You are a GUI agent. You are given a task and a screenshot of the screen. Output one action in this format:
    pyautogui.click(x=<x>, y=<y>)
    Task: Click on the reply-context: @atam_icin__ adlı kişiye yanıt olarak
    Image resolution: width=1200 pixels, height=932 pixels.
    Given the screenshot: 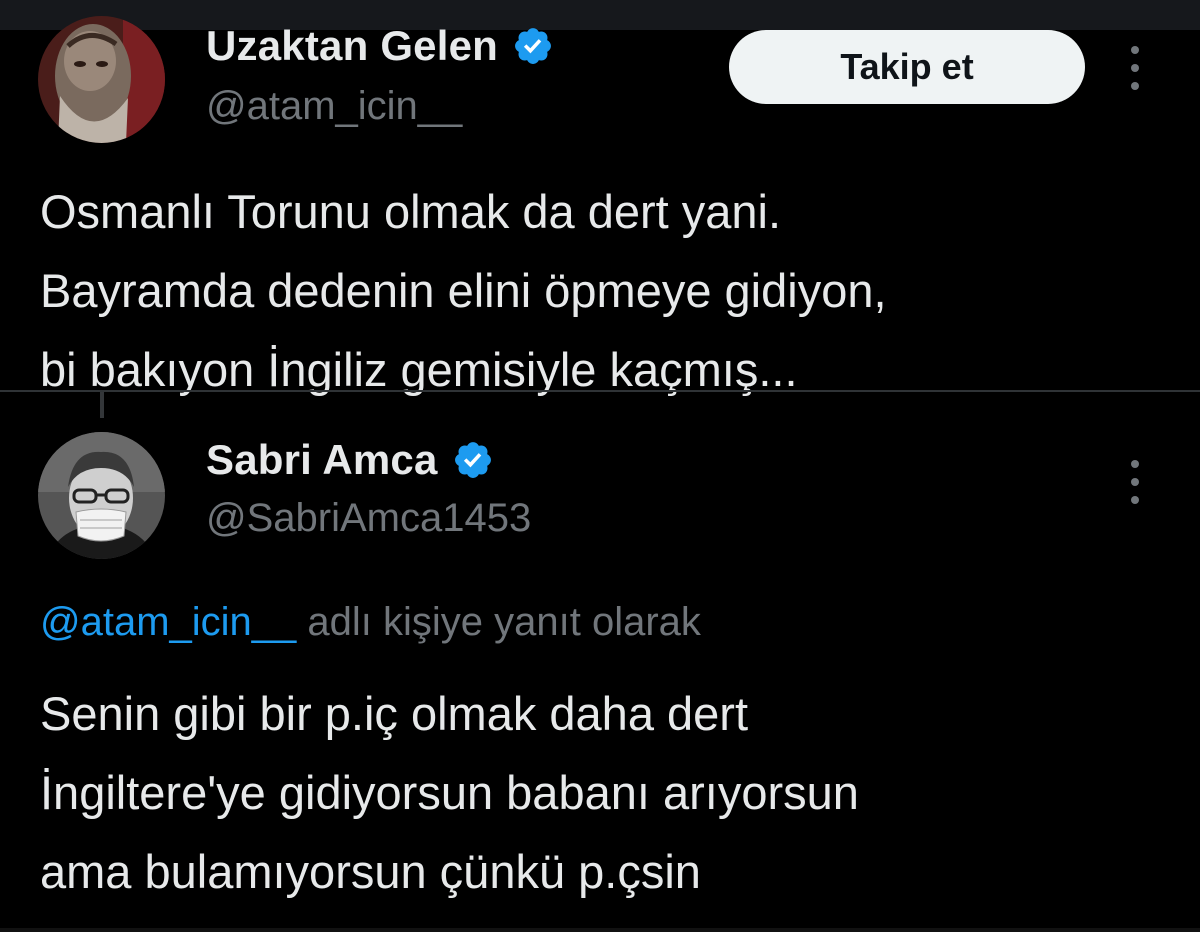 What is the action you would take?
    pyautogui.click(x=370, y=622)
    